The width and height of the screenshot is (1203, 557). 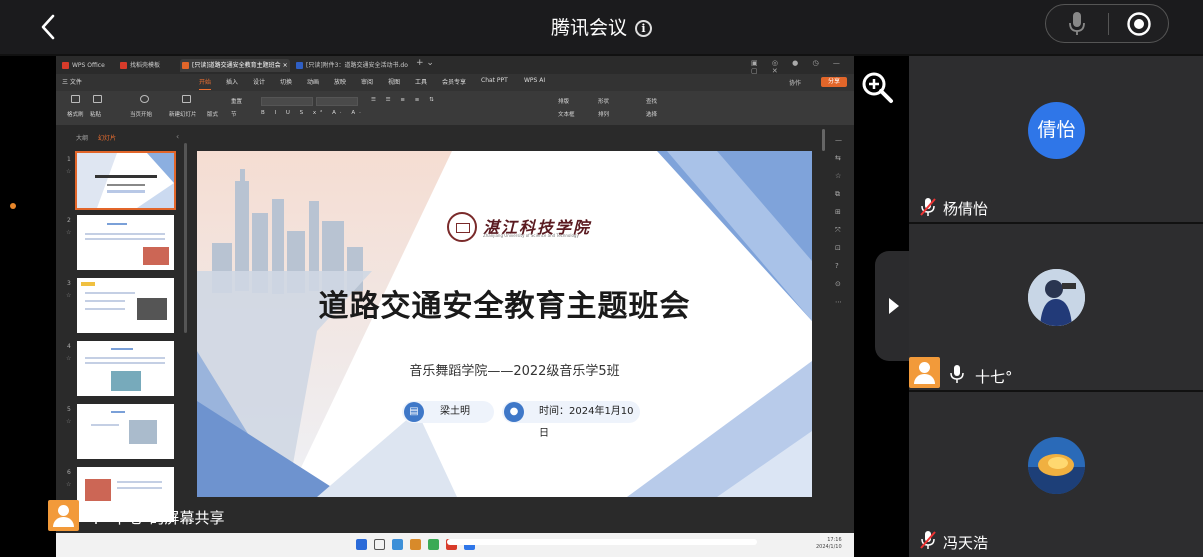 I want to click on wps-tab-ppt: [只读]道路交通安全教育主题班会 ×, so click(x=235, y=65).